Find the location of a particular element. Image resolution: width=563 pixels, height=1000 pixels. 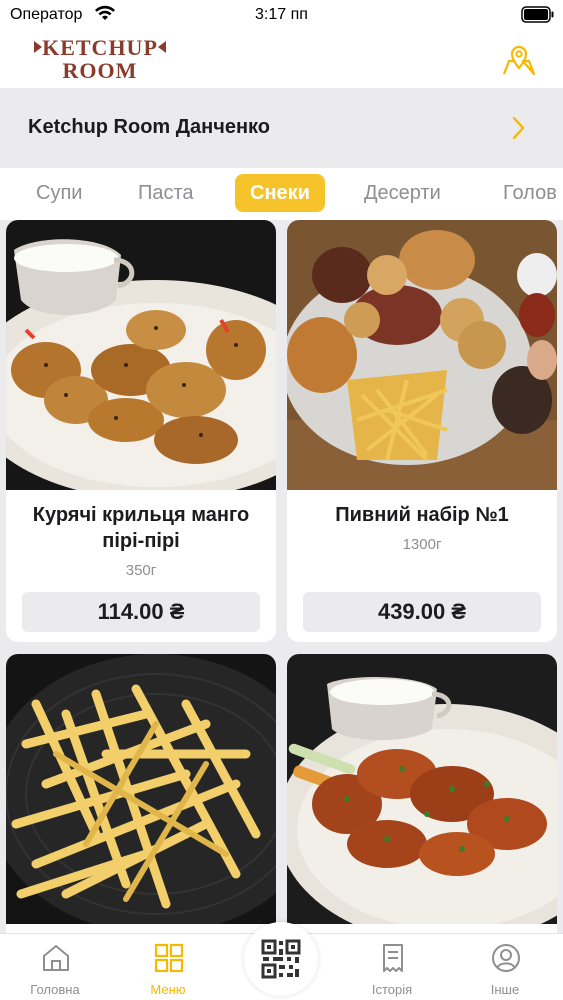

app-header: KETCHUP ROOM is located at coordinates (281, 59).